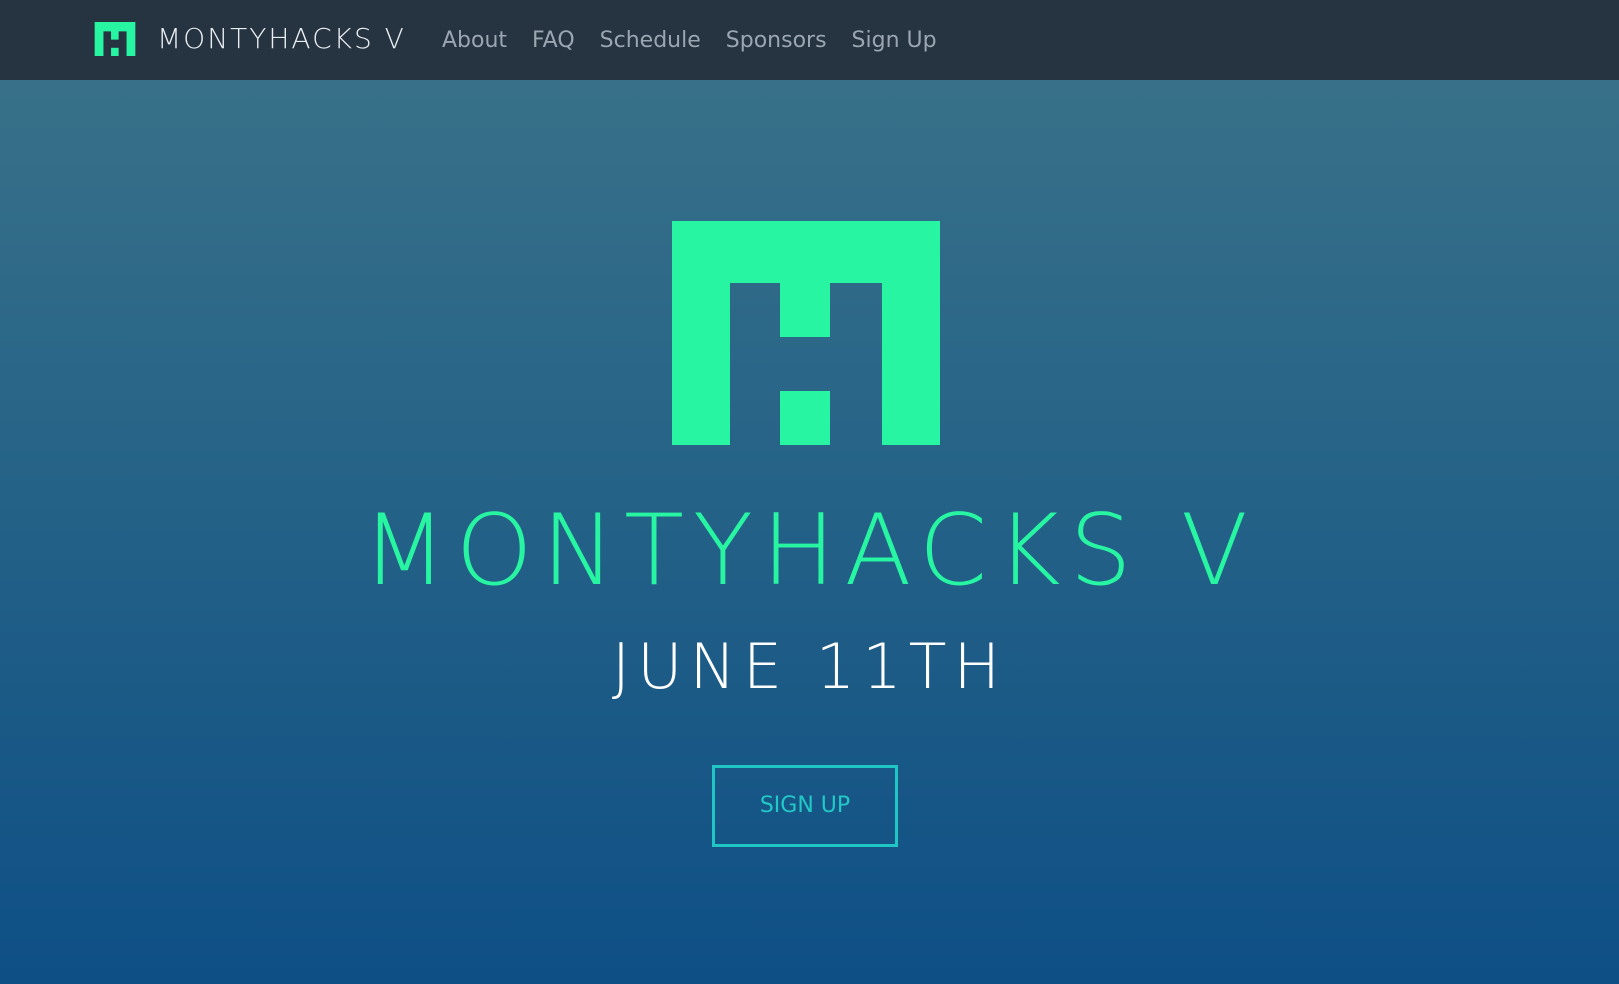 The width and height of the screenshot is (1619, 984). I want to click on brand-home-link: MONTYHACKS V, so click(249, 39).